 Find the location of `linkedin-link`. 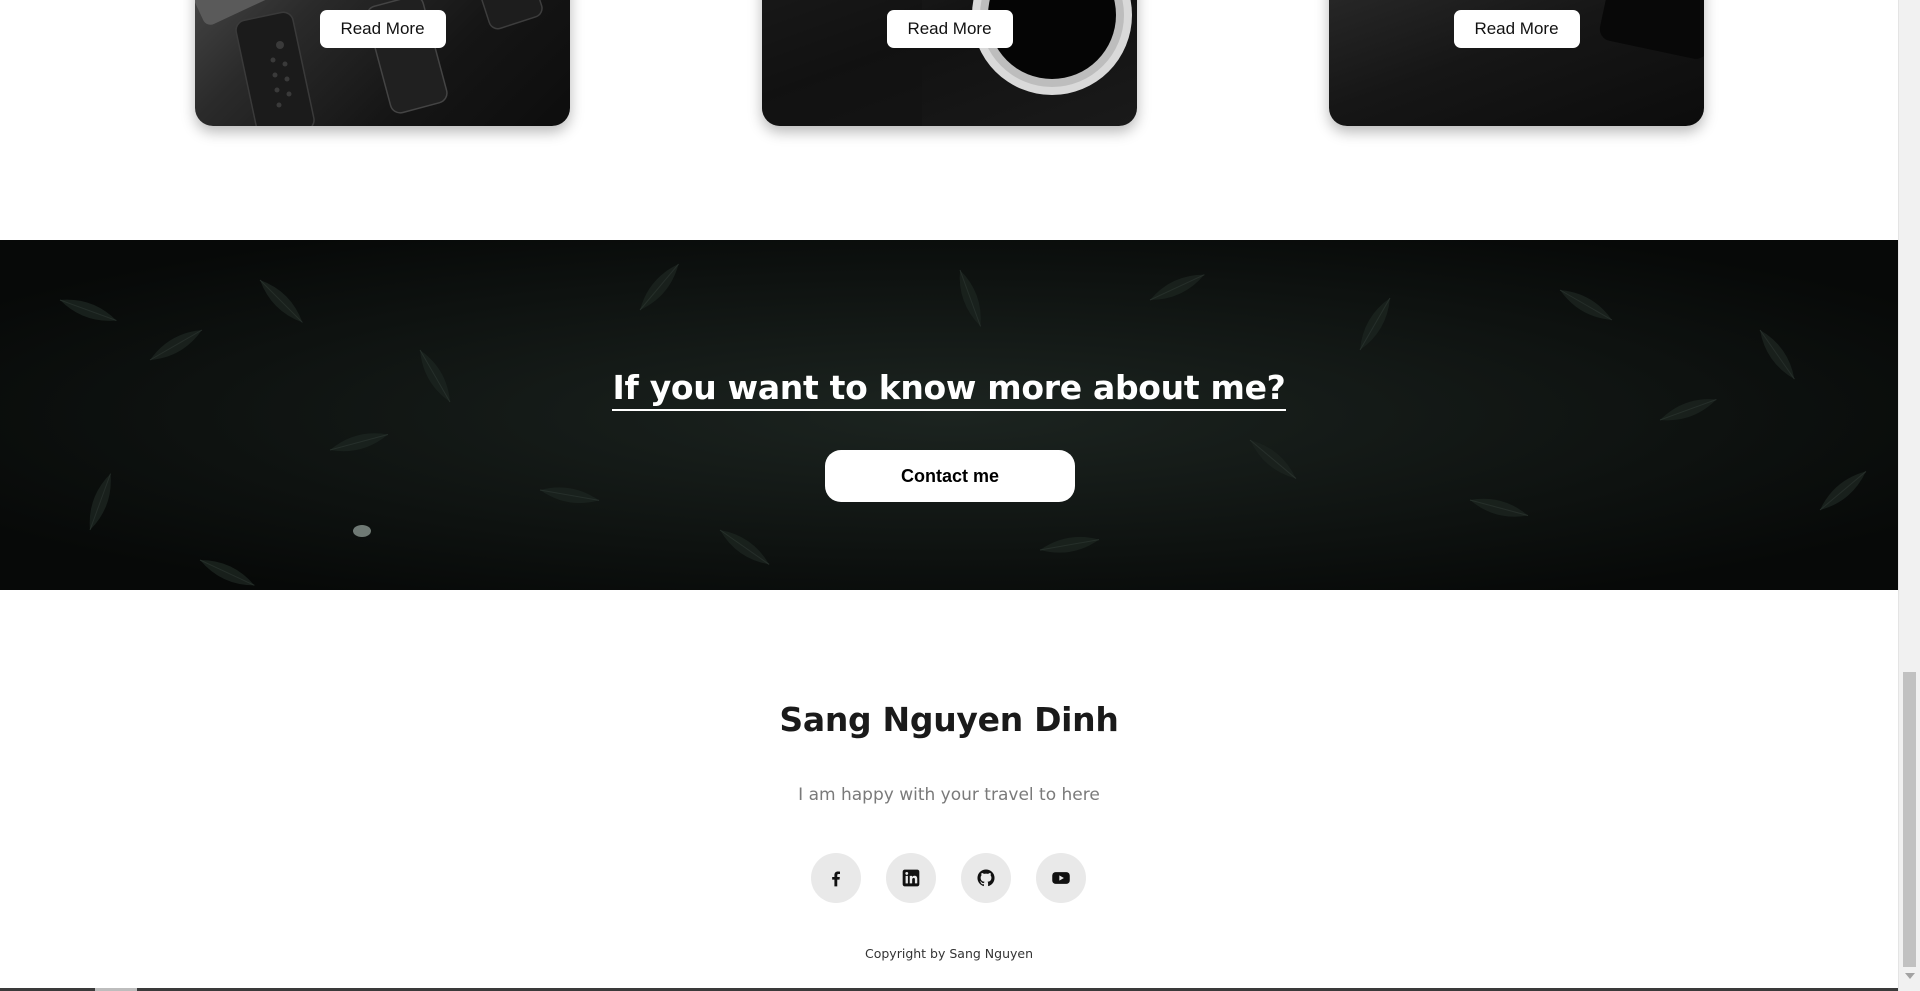

linkedin-link is located at coordinates (911, 878).